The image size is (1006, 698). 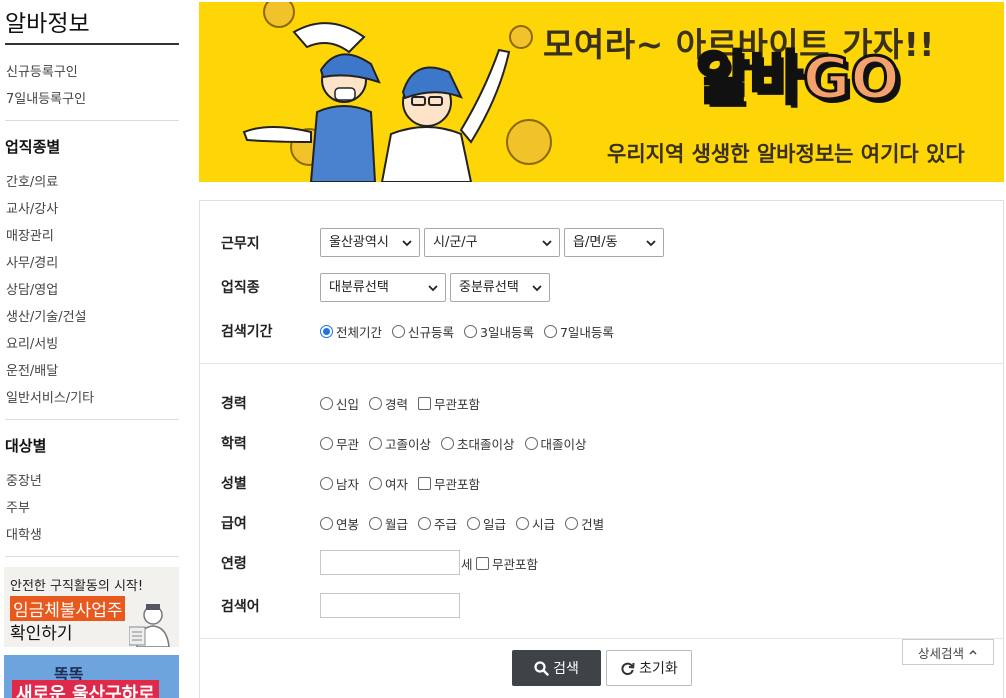 I want to click on pay-option-label: 주급, so click(x=446, y=524).